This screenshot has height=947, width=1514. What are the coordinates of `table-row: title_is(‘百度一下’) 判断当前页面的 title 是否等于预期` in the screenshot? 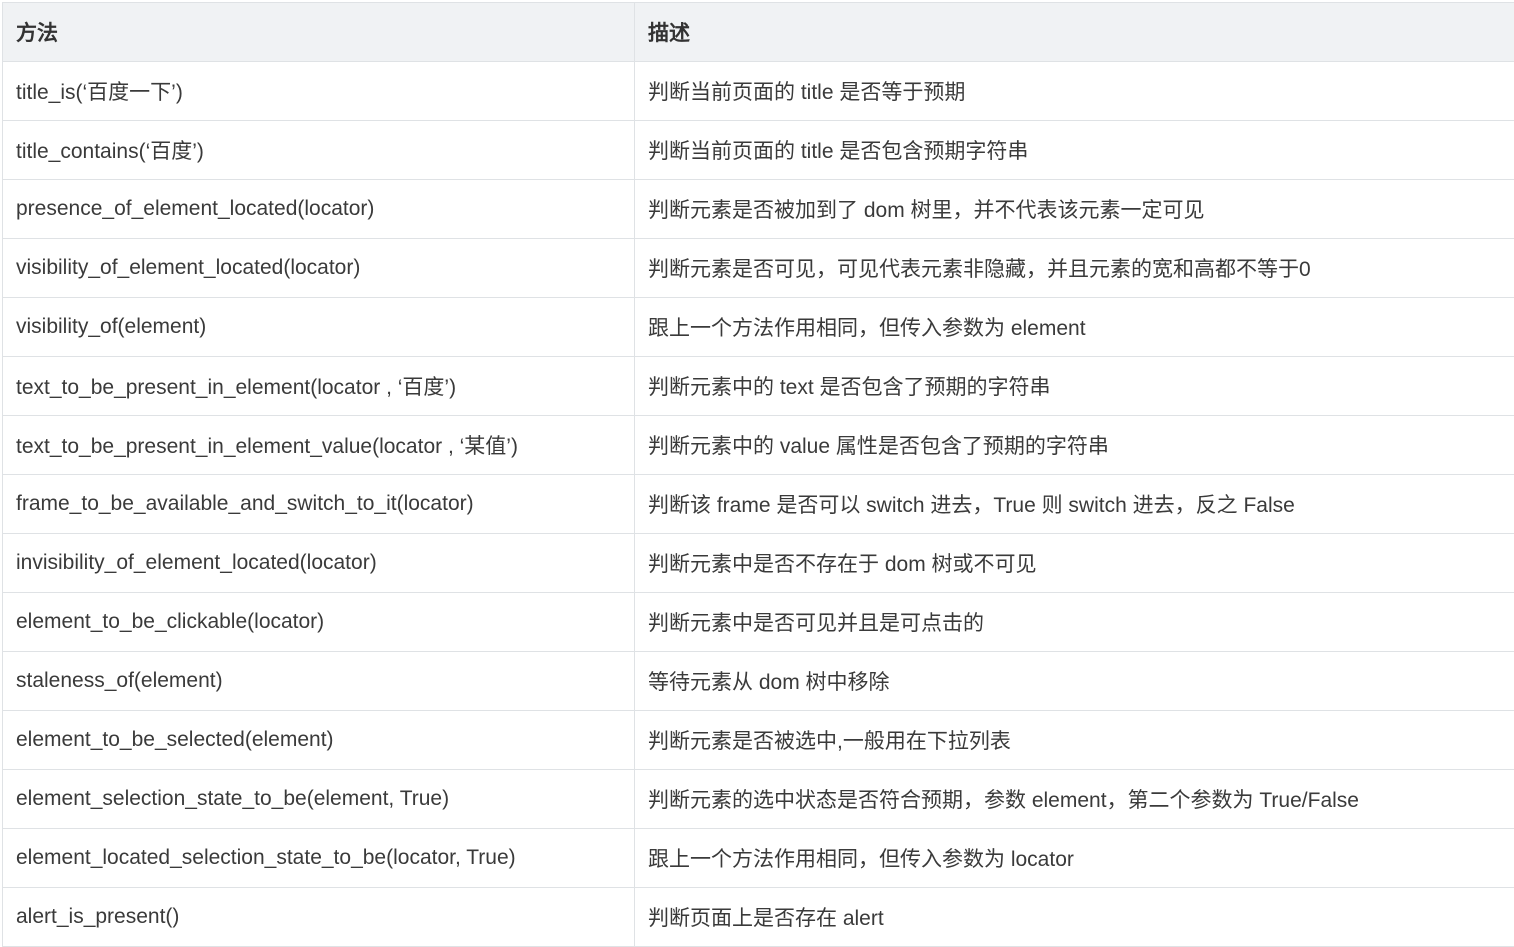 It's located at (758, 91).